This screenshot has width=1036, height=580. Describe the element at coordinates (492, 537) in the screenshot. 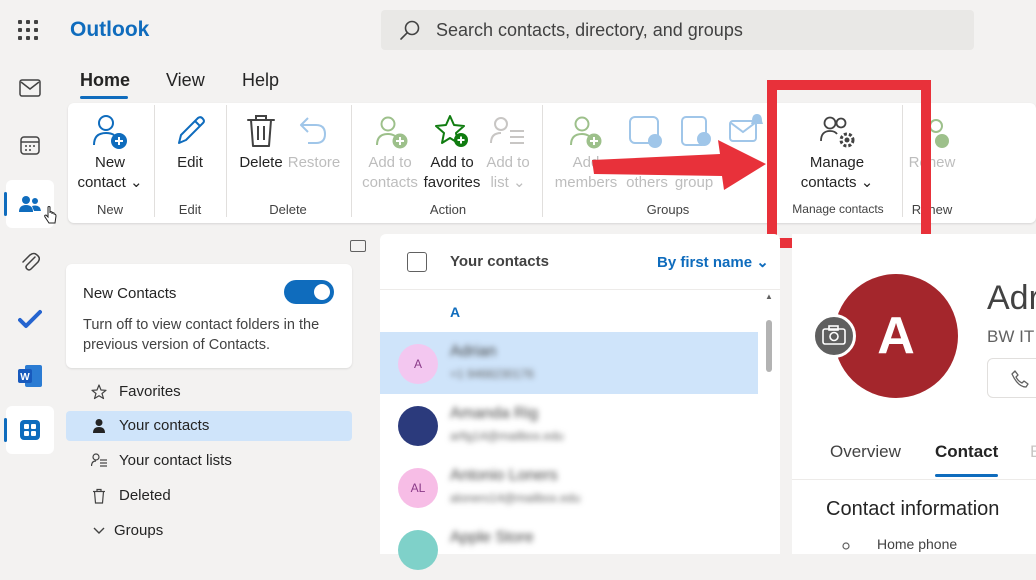

I see `contact-name: Apple Store` at that location.